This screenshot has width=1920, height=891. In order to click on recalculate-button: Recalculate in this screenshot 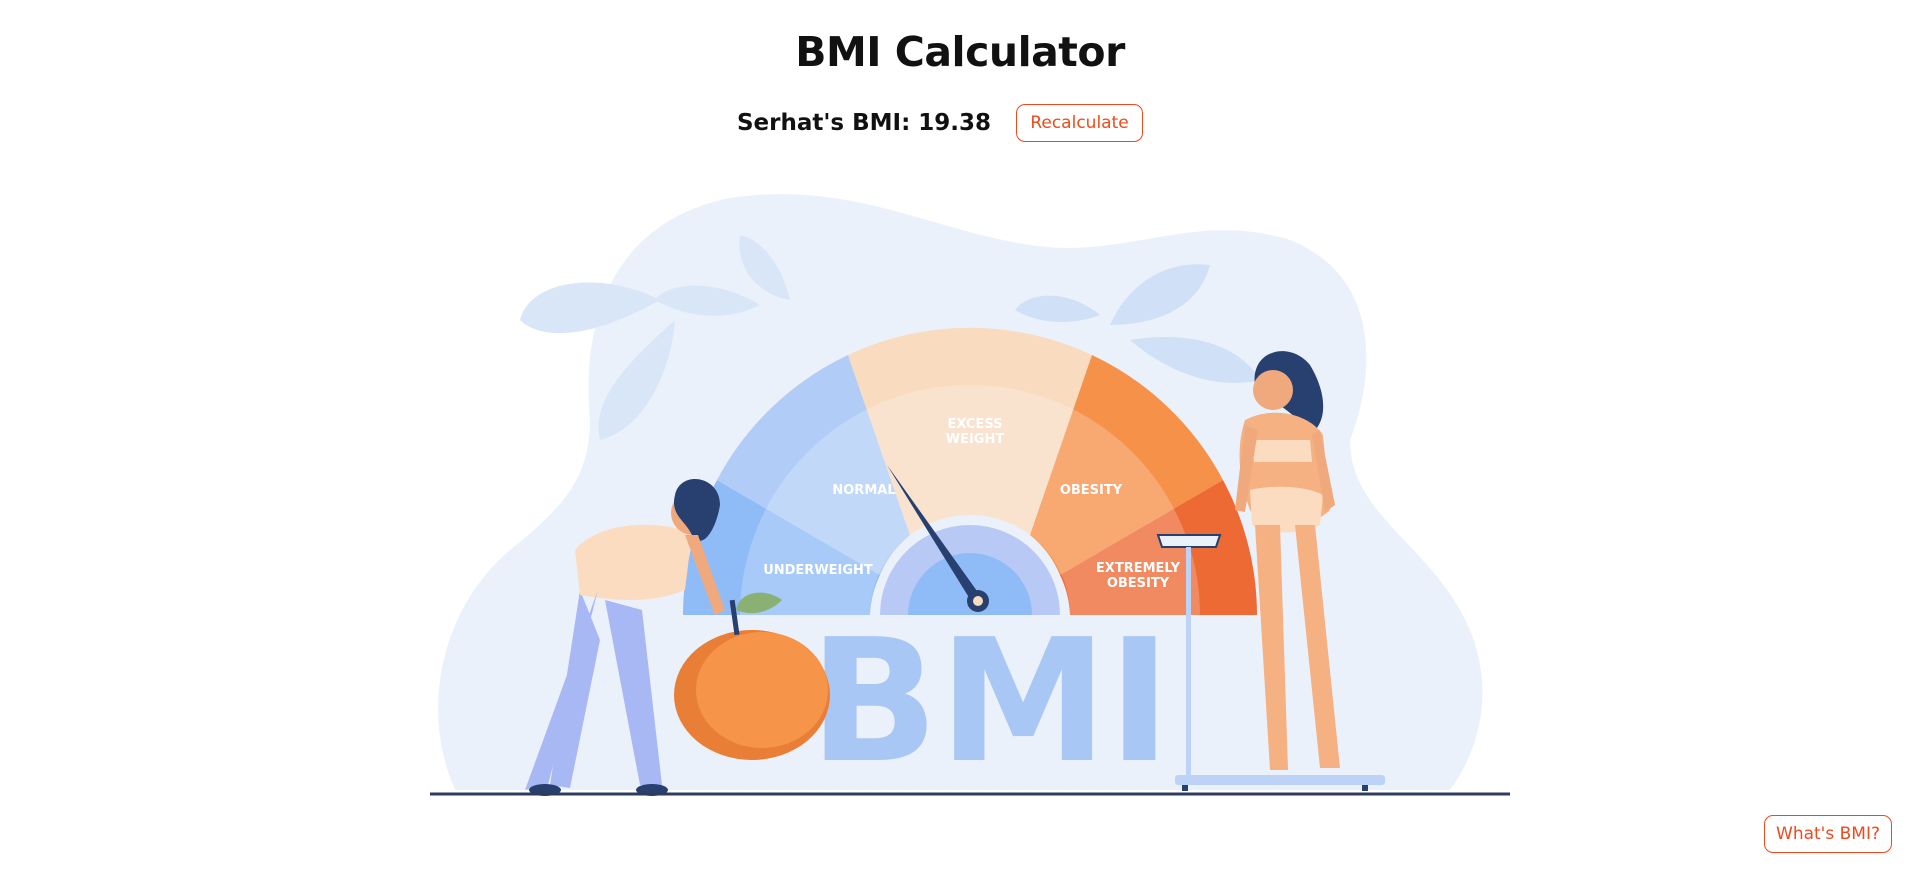, I will do `click(1080, 123)`.